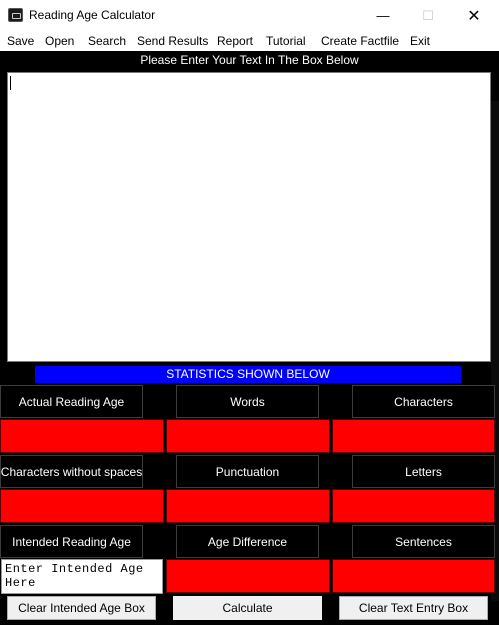 The image size is (499, 625). What do you see at coordinates (248, 576) in the screenshot?
I see `result-age-difference` at bounding box center [248, 576].